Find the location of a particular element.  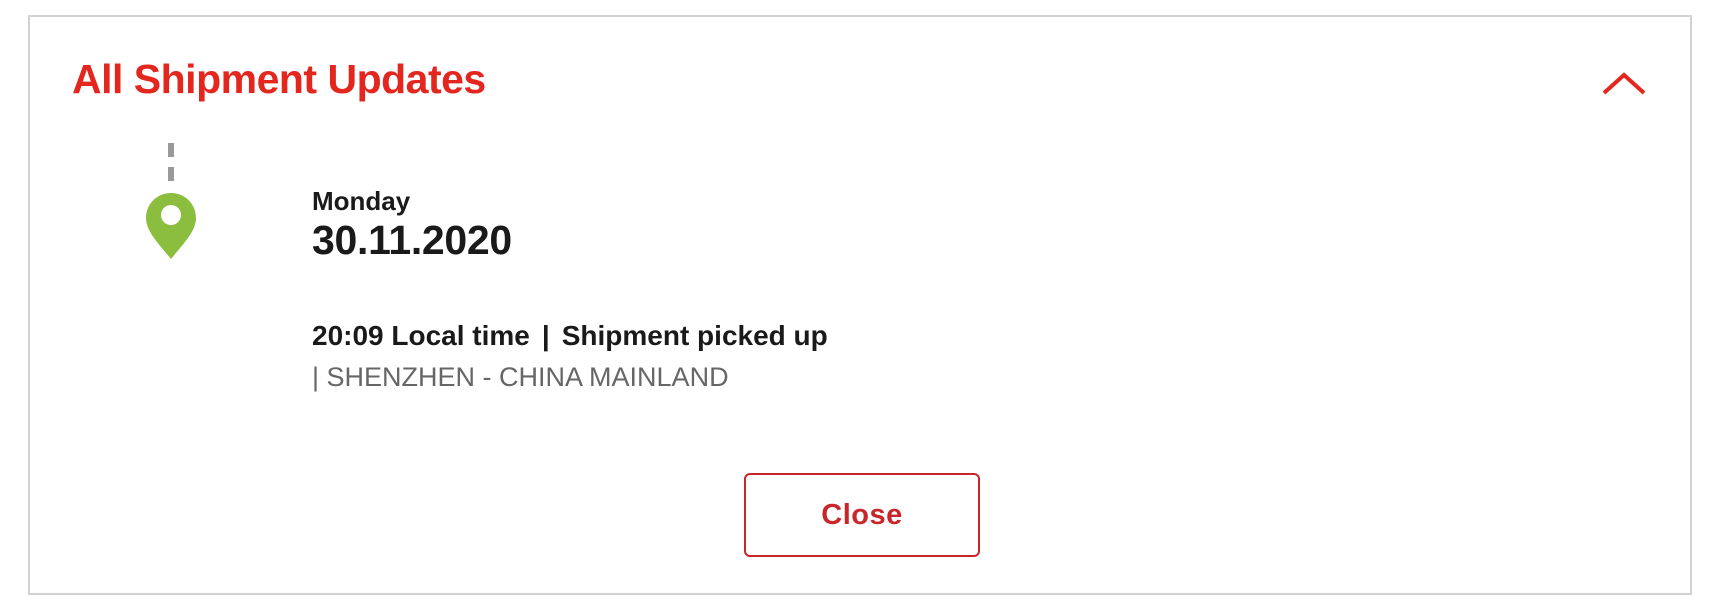

event-detail: 20:09 Local time | Shipment picked up is located at coordinates (570, 336).